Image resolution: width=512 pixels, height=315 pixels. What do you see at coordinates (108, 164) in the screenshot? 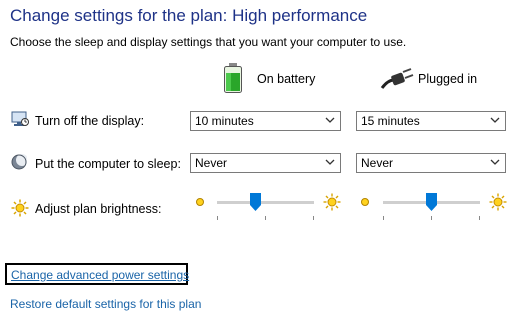
I see `sleep-label: Put the computer to sleep:` at bounding box center [108, 164].